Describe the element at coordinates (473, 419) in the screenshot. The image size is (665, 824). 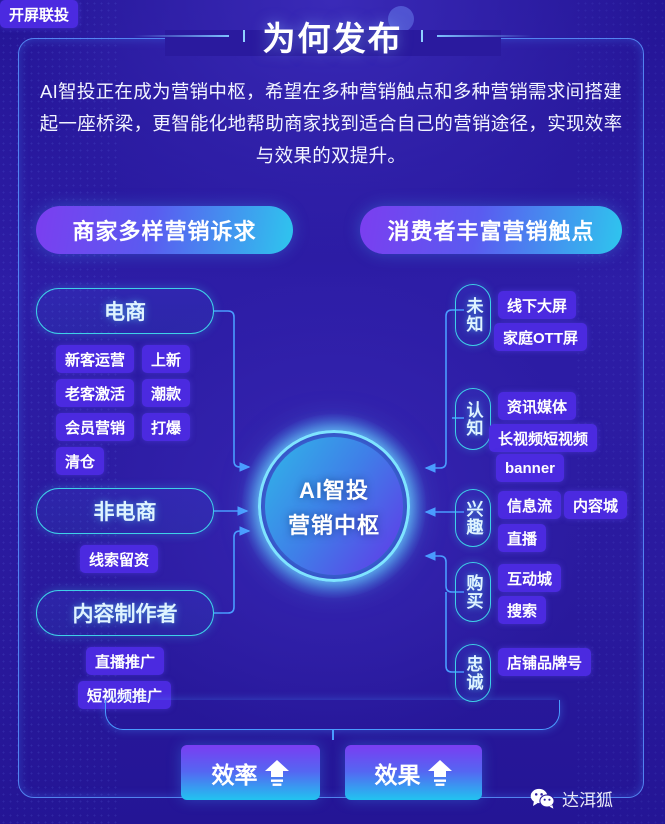
I see `stage-pill-aware: 认知` at that location.